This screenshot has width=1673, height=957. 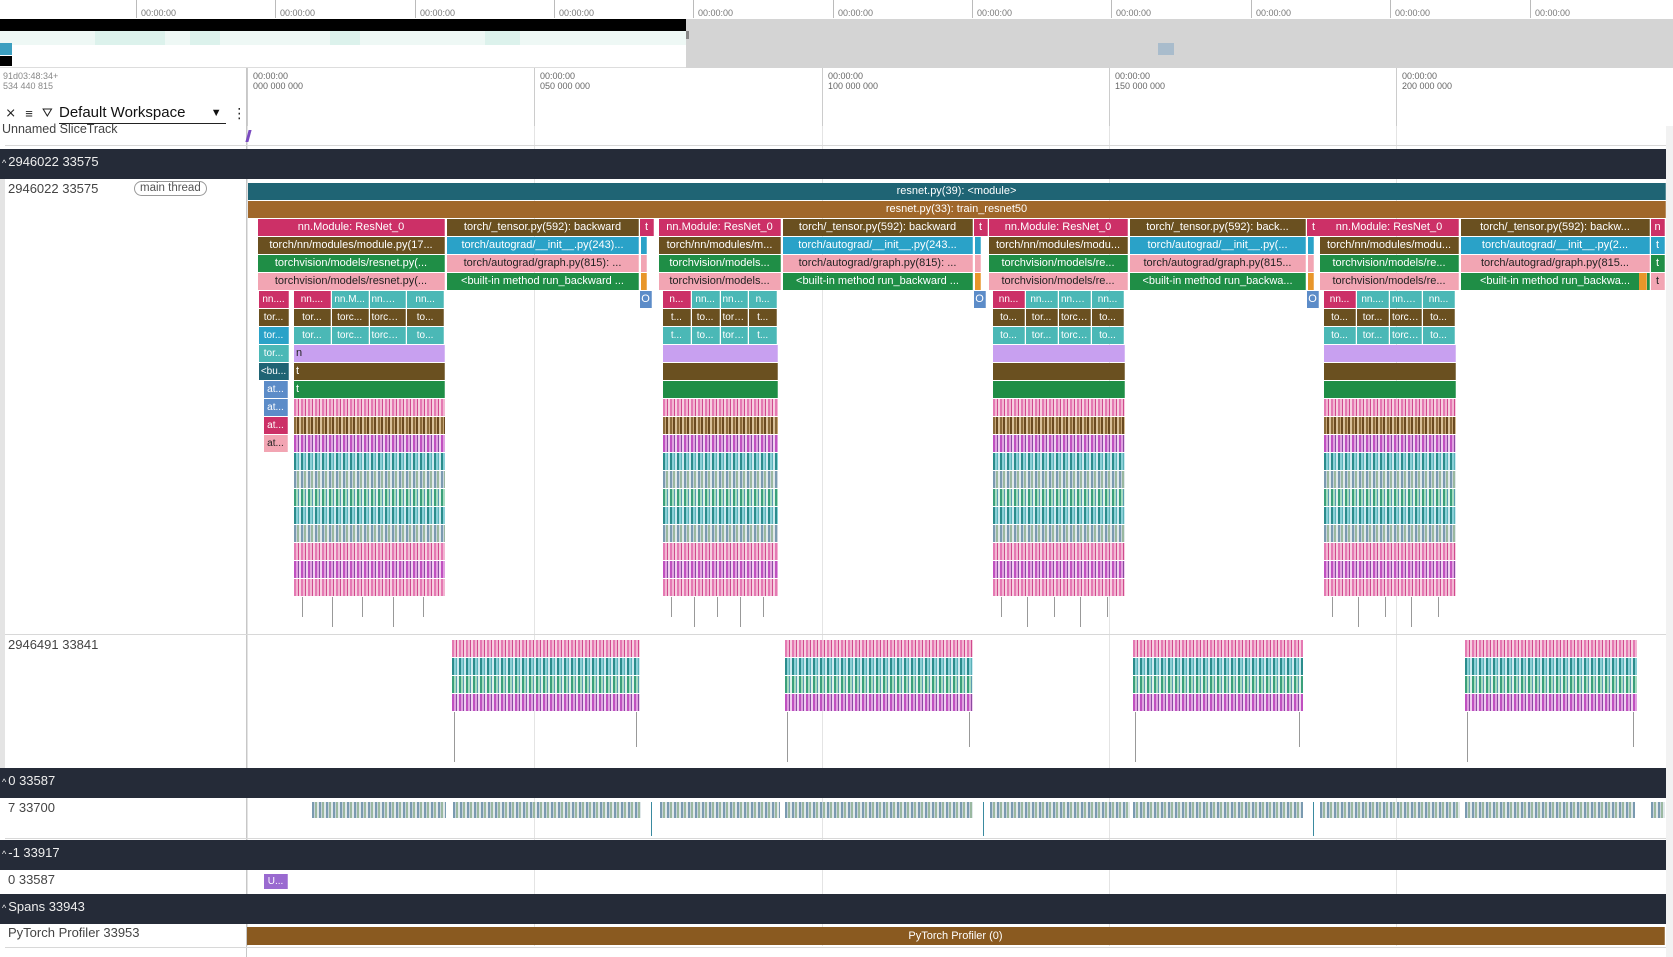 I want to click on slice-backward-1: torch/_tensor.py(592): backward, so click(x=543, y=227).